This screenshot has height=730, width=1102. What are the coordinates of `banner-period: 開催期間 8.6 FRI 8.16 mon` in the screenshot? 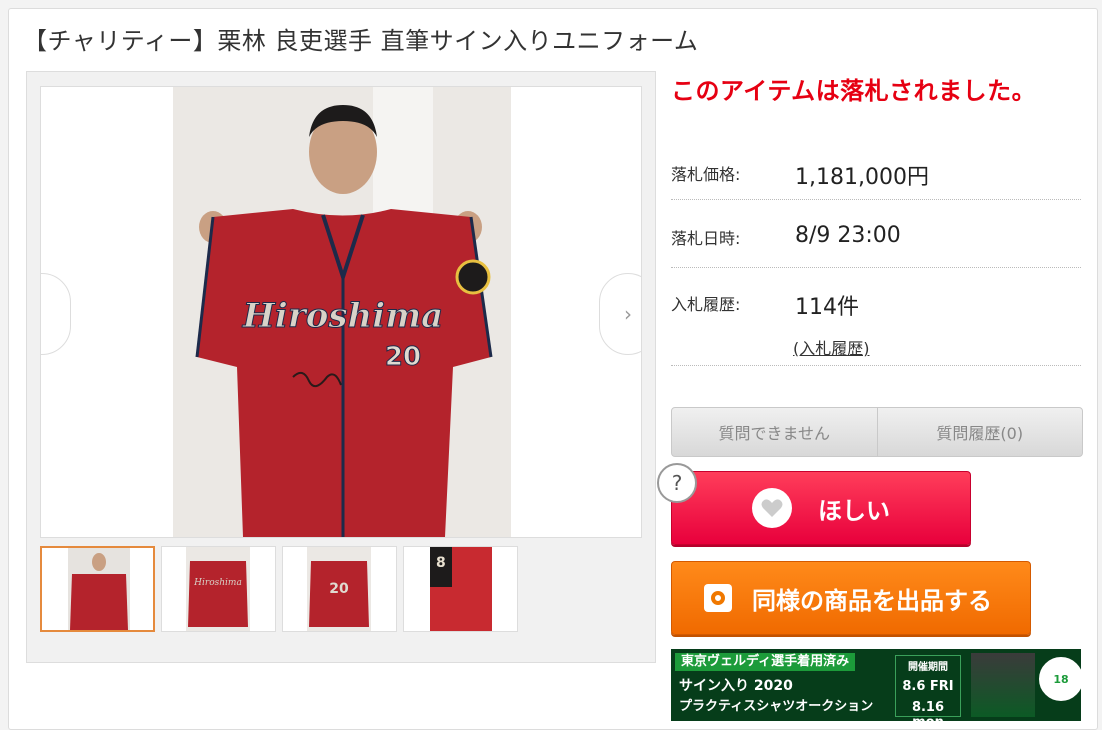 It's located at (928, 688).